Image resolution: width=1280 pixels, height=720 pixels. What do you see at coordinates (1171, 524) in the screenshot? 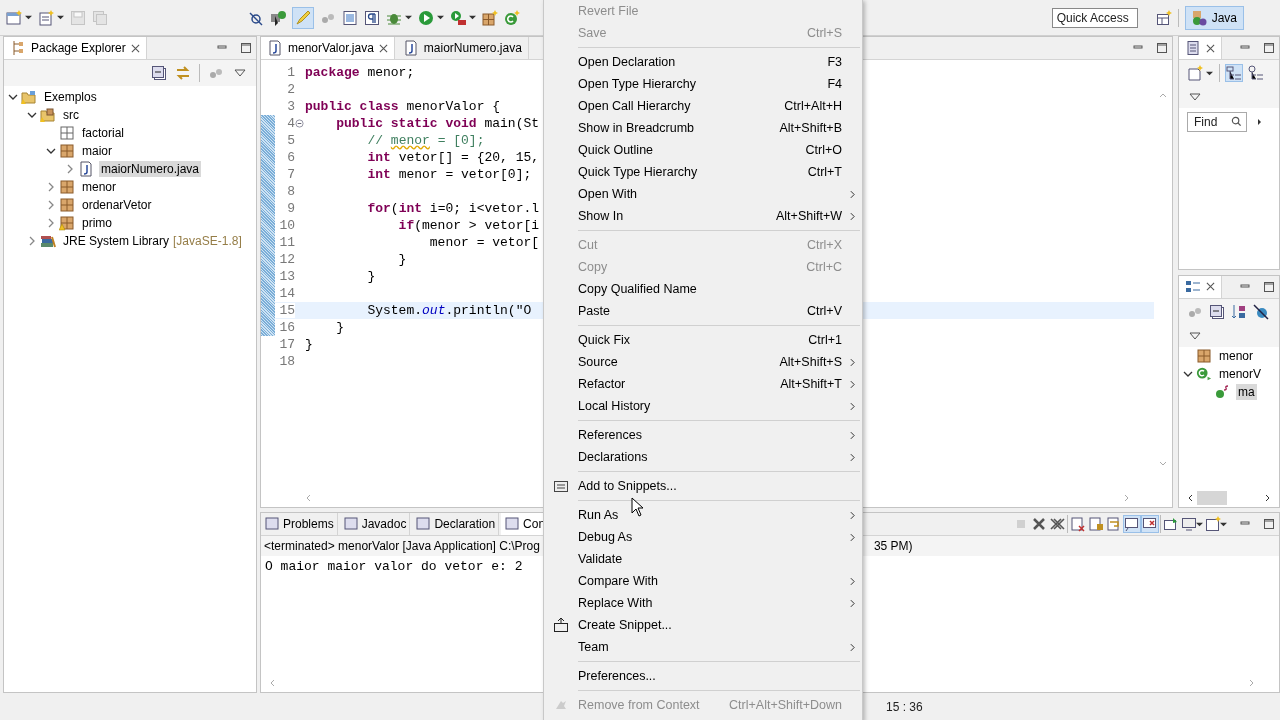
I see `pin-icon` at bounding box center [1171, 524].